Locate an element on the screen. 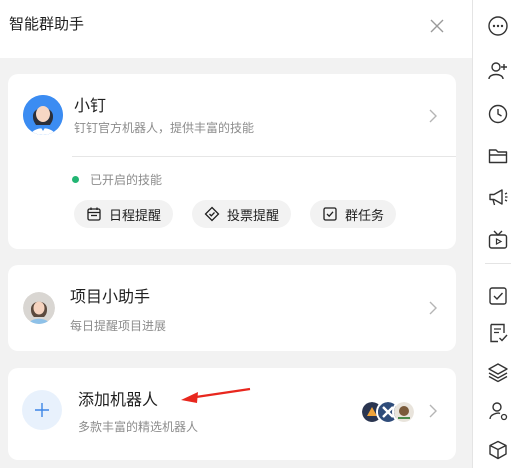 This screenshot has width=522, height=468. status-dot is located at coordinates (75, 179).